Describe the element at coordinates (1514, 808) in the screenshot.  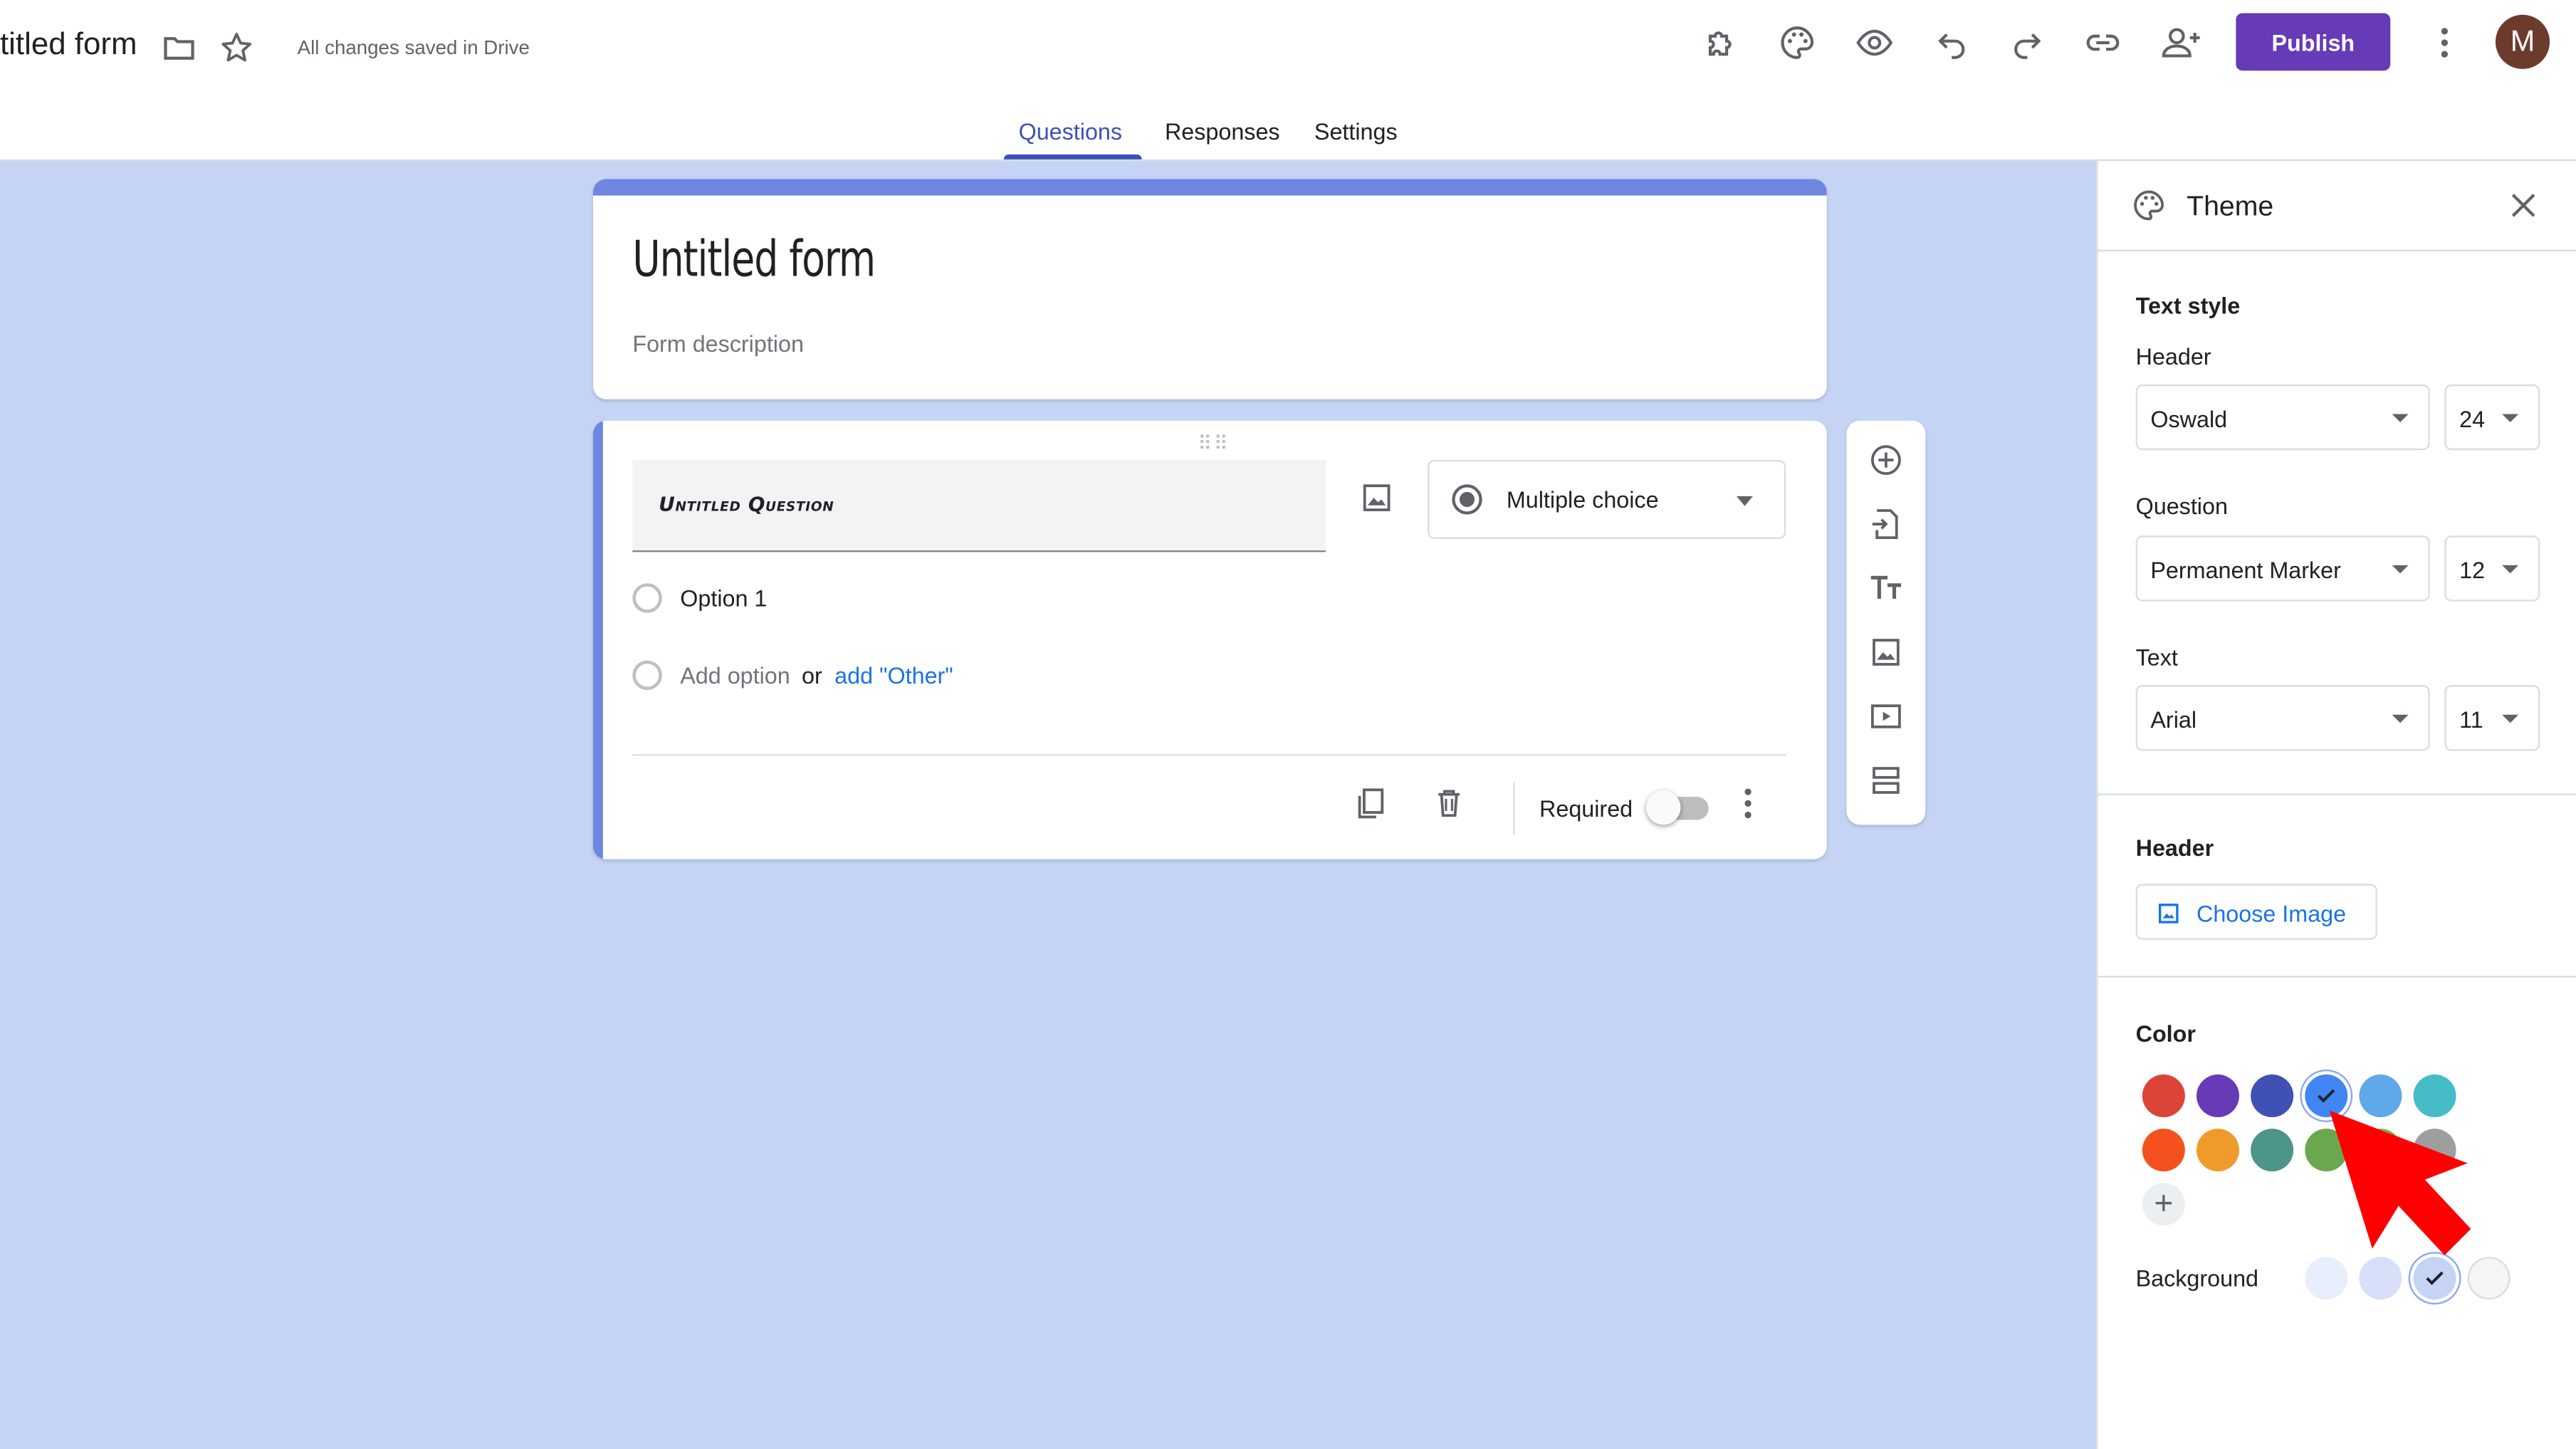
I see `footer-vertical-divider` at that location.